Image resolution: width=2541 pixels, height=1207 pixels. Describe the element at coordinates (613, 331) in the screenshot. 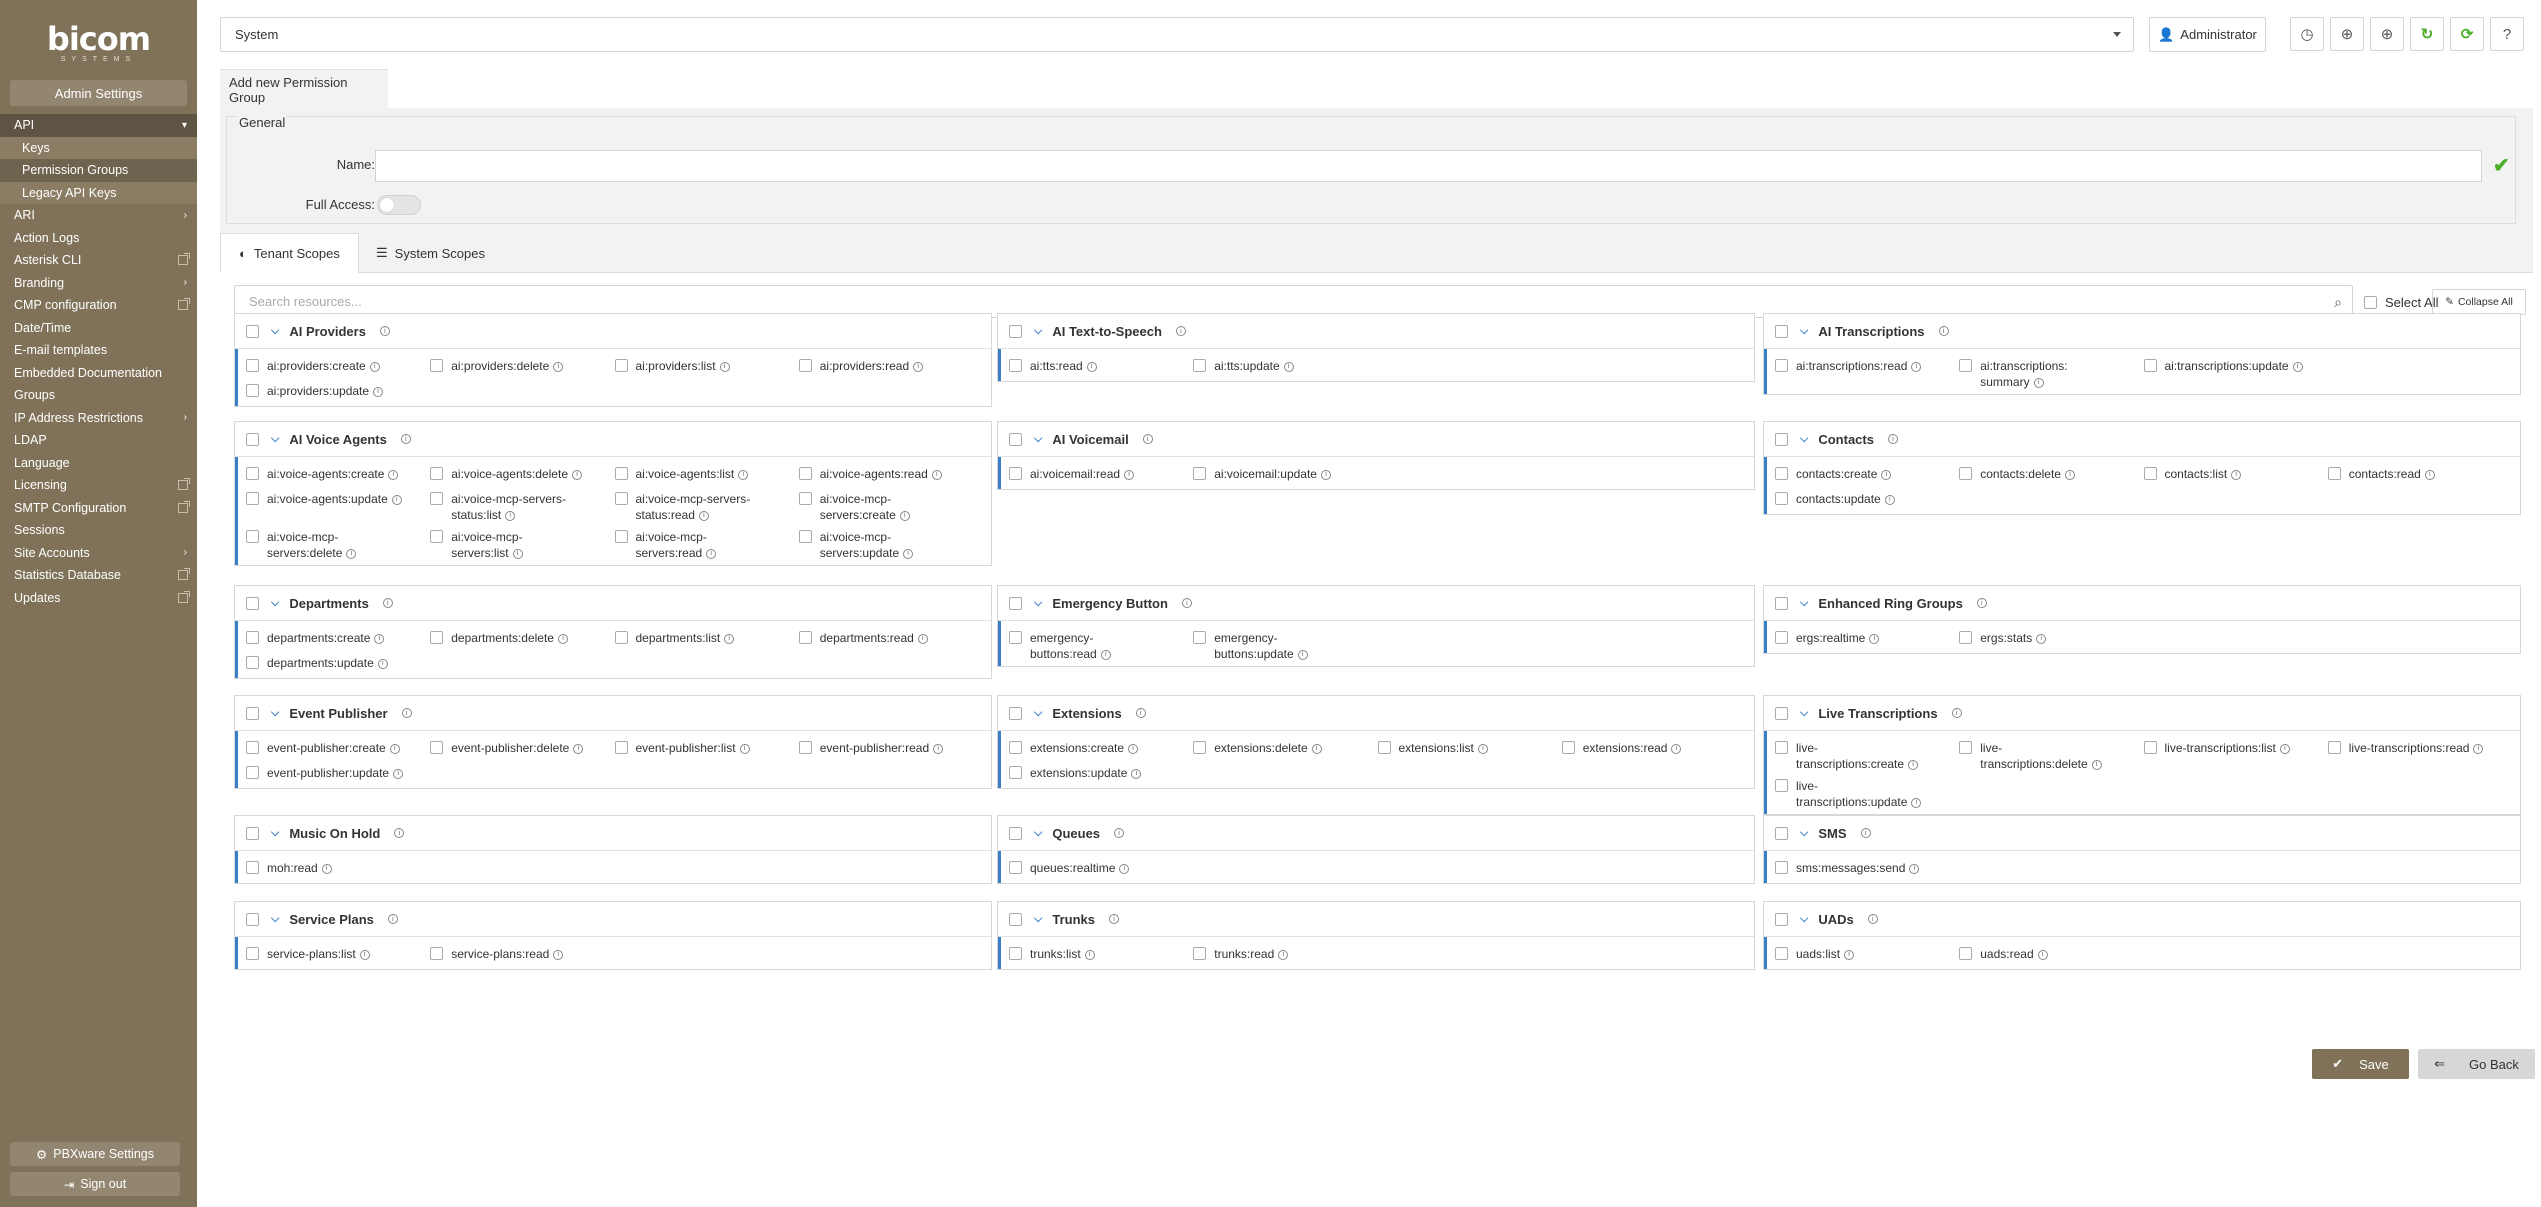

I see `scope-group-header: ⌵ AI Providers i` at that location.